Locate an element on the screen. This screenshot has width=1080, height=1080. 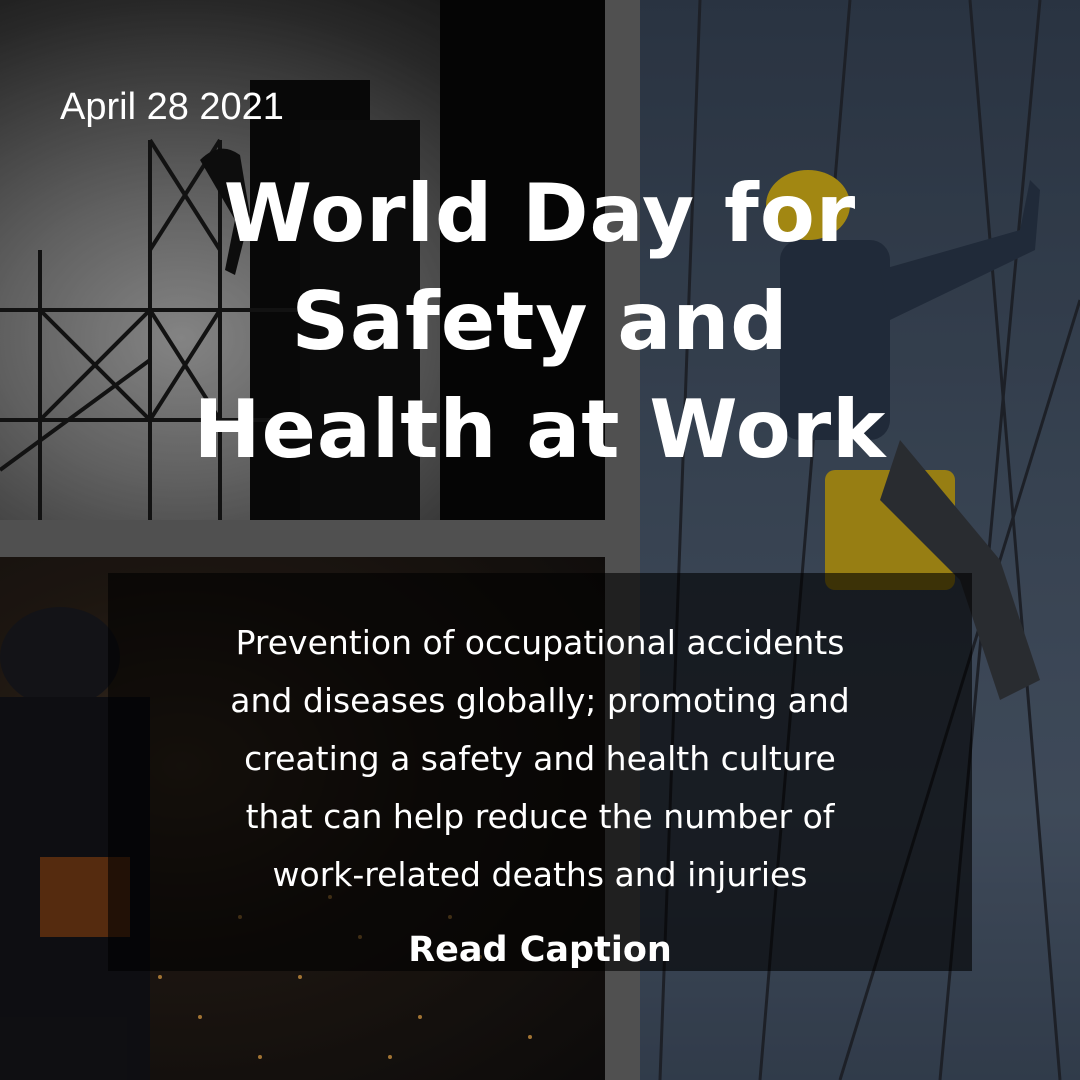
headline-line: Health at Work is located at coordinates (540, 429).